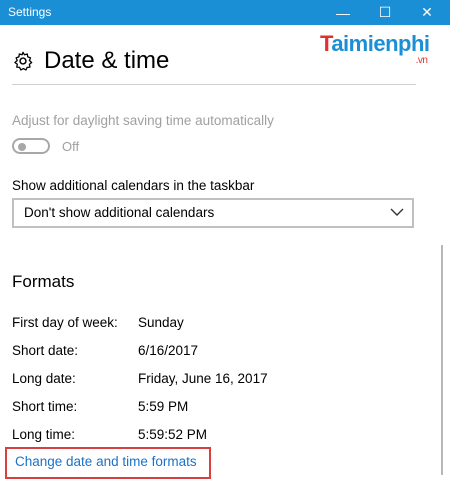  I want to click on close-icon: ✕, so click(427, 12).